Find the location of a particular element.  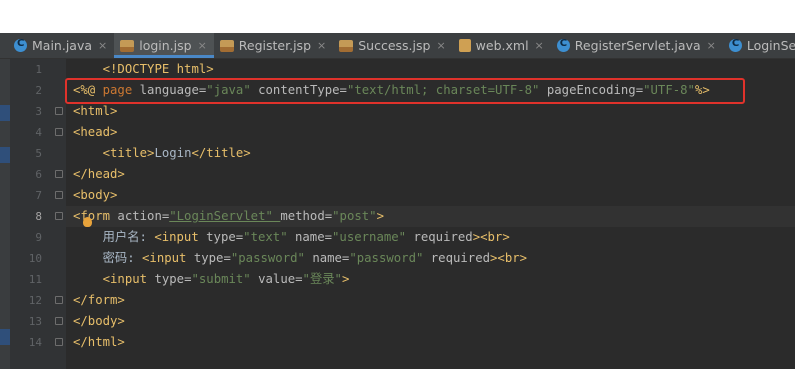

code-line: <html> is located at coordinates (430, 111).